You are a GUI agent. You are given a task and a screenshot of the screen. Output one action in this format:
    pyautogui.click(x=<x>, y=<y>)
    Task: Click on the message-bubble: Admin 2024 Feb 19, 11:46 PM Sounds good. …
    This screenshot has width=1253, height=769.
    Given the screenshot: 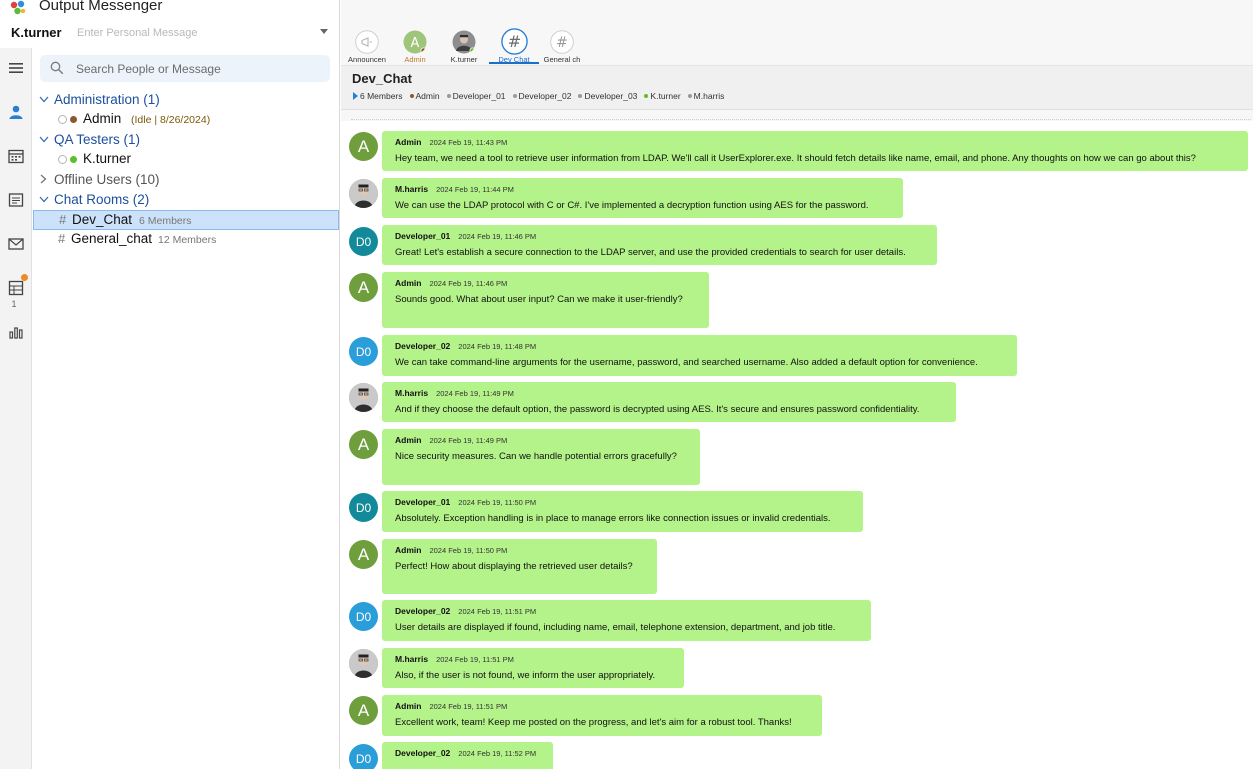 What is the action you would take?
    pyautogui.click(x=545, y=300)
    